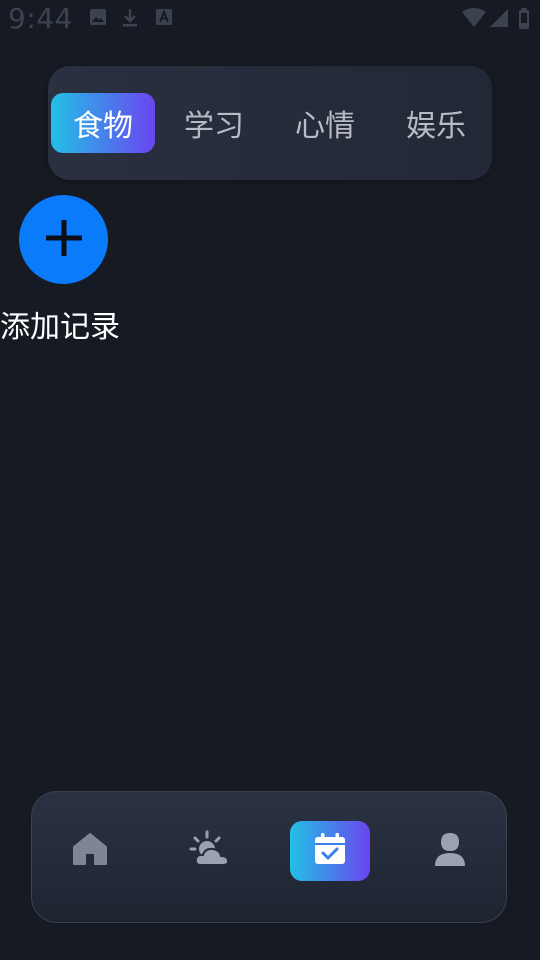 This screenshot has width=540, height=960. I want to click on signal-icon, so click(499, 20).